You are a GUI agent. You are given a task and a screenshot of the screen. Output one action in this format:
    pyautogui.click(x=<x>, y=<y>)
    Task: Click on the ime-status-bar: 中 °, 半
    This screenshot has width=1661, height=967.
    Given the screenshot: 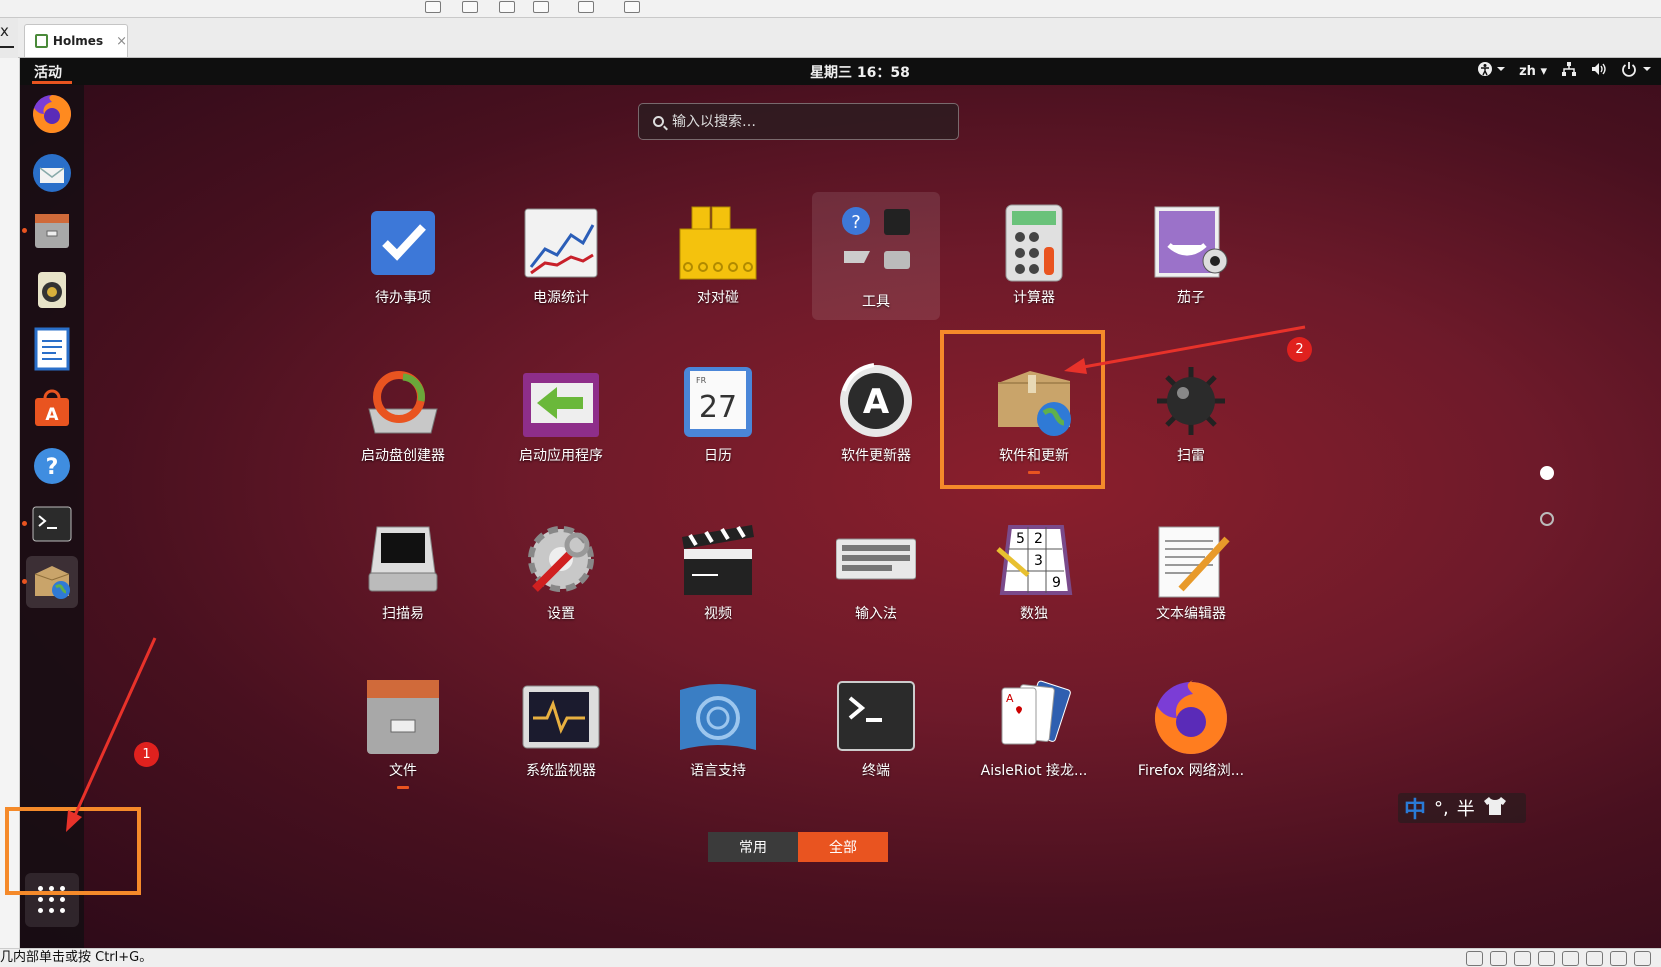 What is the action you would take?
    pyautogui.click(x=1462, y=808)
    